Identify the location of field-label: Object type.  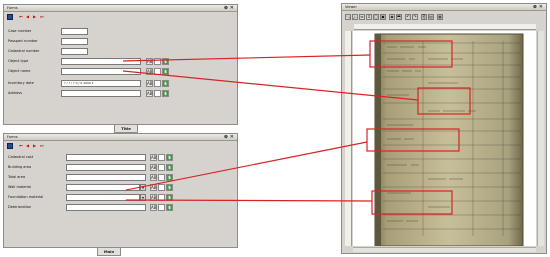
(18, 61).